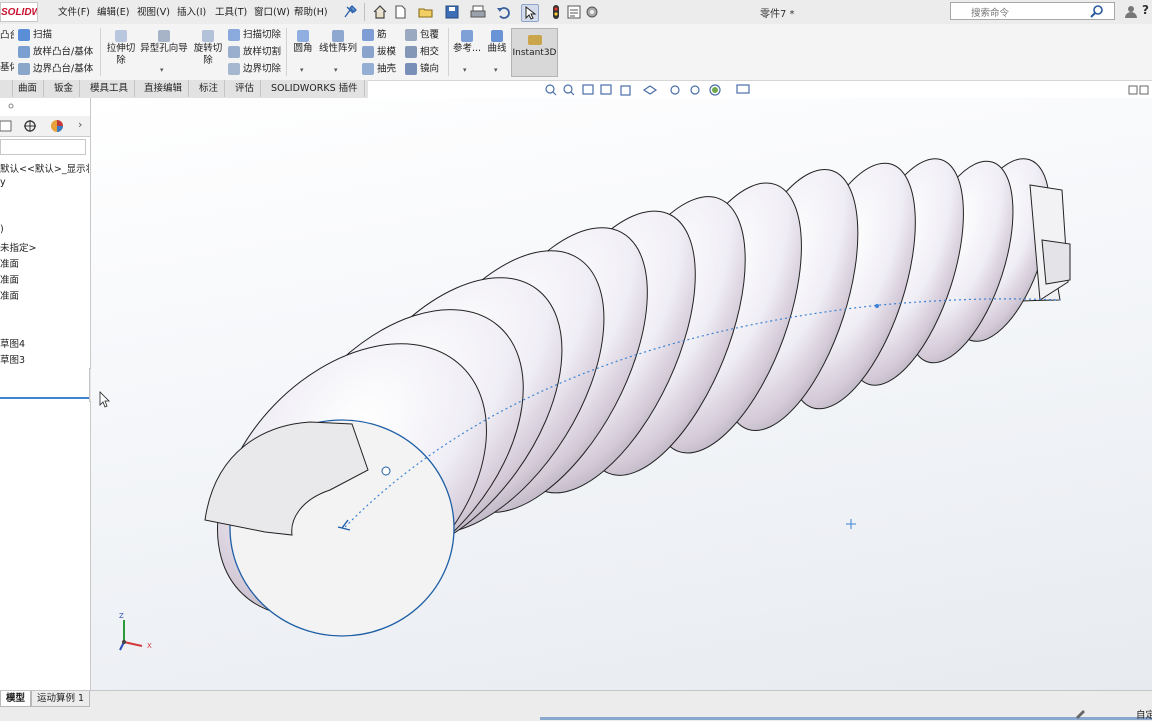  Describe the element at coordinates (1097, 11) in the screenshot. I see `search-icon` at that location.